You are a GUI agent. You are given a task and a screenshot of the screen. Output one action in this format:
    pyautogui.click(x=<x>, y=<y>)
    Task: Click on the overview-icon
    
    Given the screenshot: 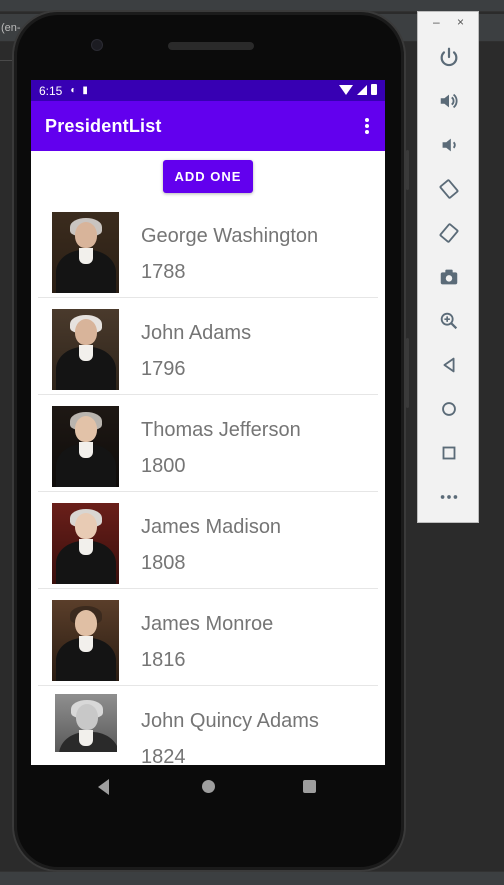 What is the action you would take?
    pyautogui.click(x=449, y=453)
    